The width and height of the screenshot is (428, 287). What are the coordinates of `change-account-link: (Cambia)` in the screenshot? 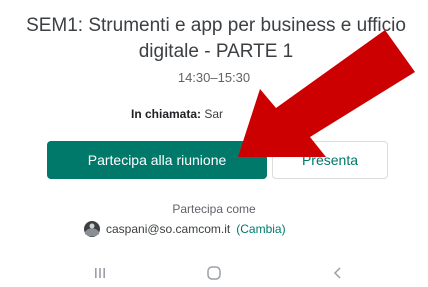 It's located at (260, 229).